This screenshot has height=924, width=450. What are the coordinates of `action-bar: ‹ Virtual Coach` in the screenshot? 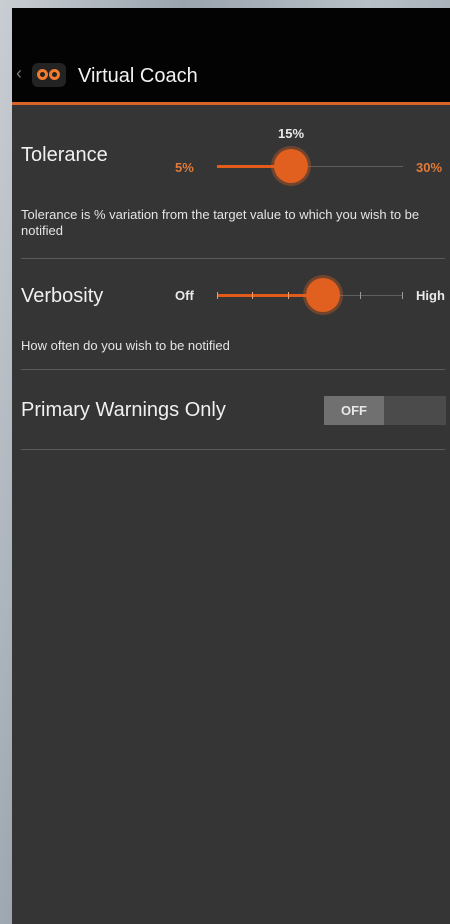 It's located at (231, 56).